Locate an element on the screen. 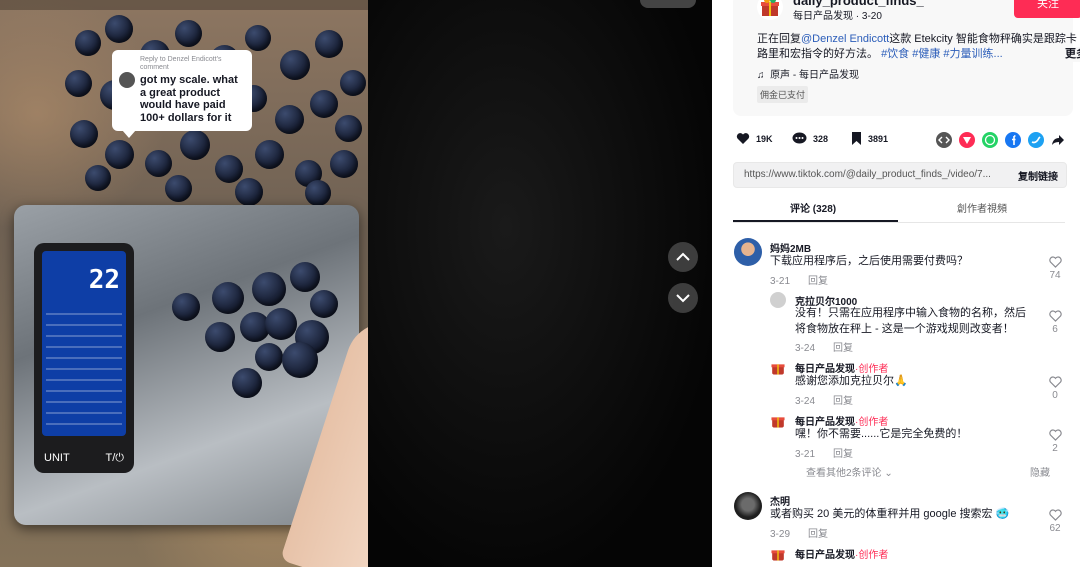 Image resolution: width=1080 pixels, height=567 pixels. author-avatar is located at coordinates (770, 10).